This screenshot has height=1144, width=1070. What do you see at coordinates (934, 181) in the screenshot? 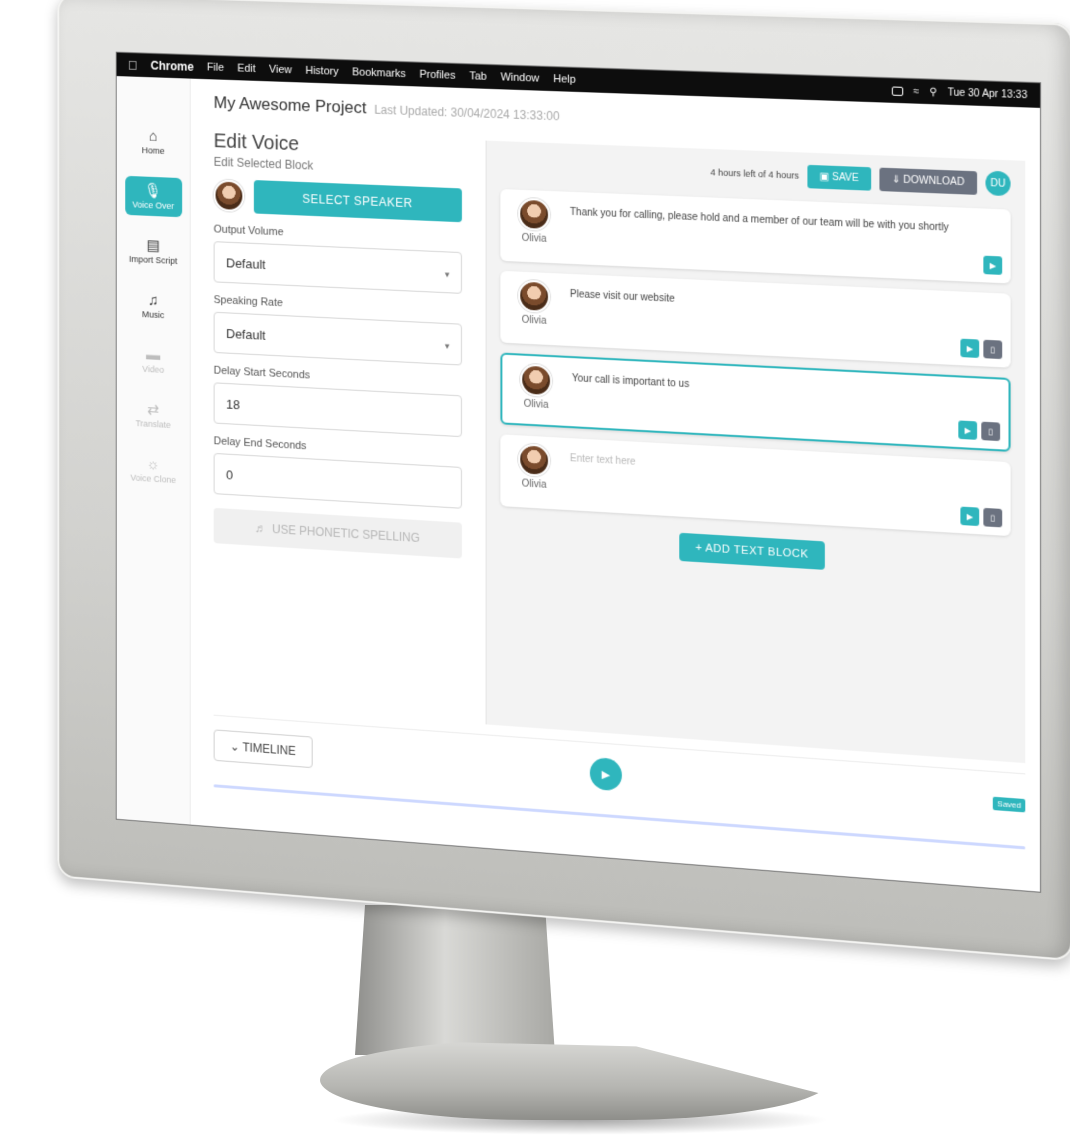
I see `download-label: DOWNLOAD` at bounding box center [934, 181].